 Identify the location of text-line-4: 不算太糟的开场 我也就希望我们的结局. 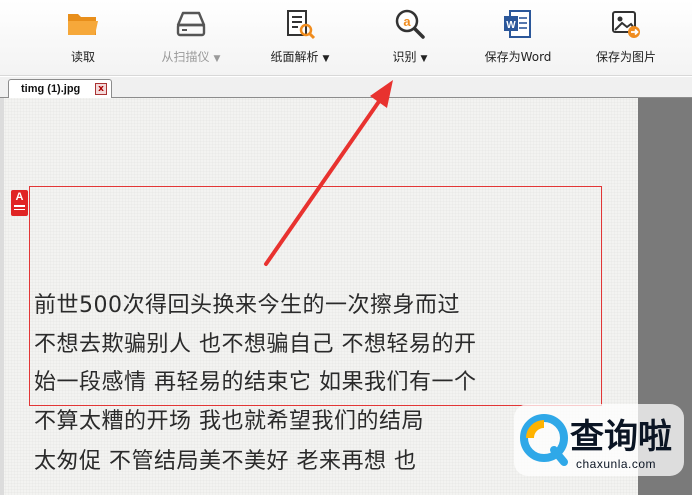
(229, 421).